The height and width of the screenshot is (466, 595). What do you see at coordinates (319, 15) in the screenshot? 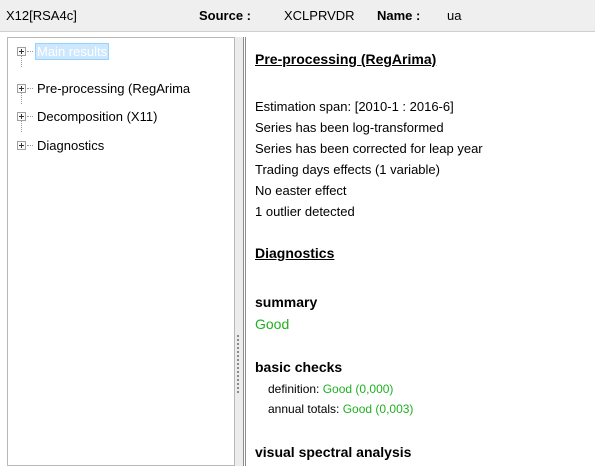
I see `source-value: XCLPRVDR` at bounding box center [319, 15].